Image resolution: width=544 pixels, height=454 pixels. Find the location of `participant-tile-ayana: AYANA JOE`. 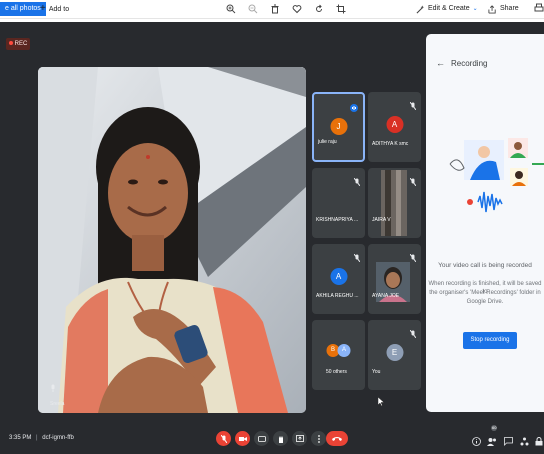

participant-tile-ayana: AYANA JOE is located at coordinates (394, 279).